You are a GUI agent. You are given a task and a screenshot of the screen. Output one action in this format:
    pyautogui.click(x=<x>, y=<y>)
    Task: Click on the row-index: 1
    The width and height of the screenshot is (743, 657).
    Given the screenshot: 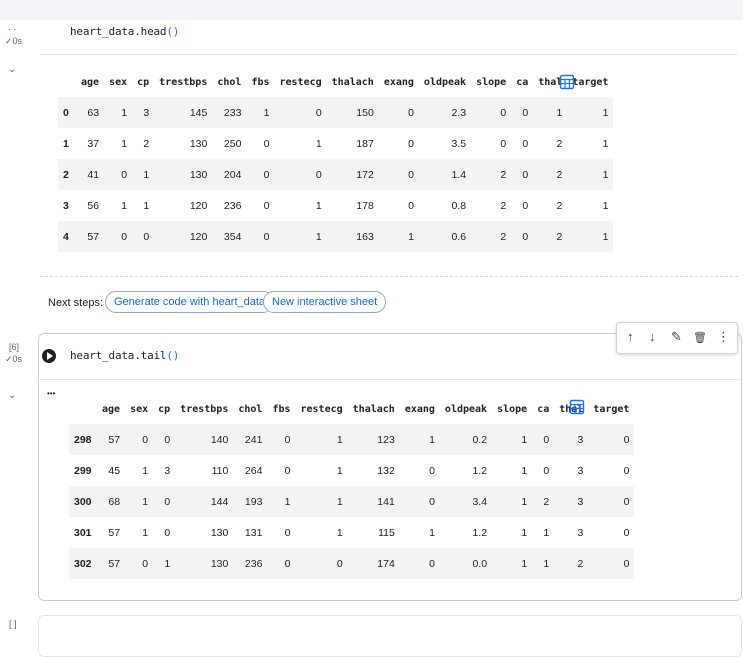 What is the action you would take?
    pyautogui.click(x=66, y=143)
    